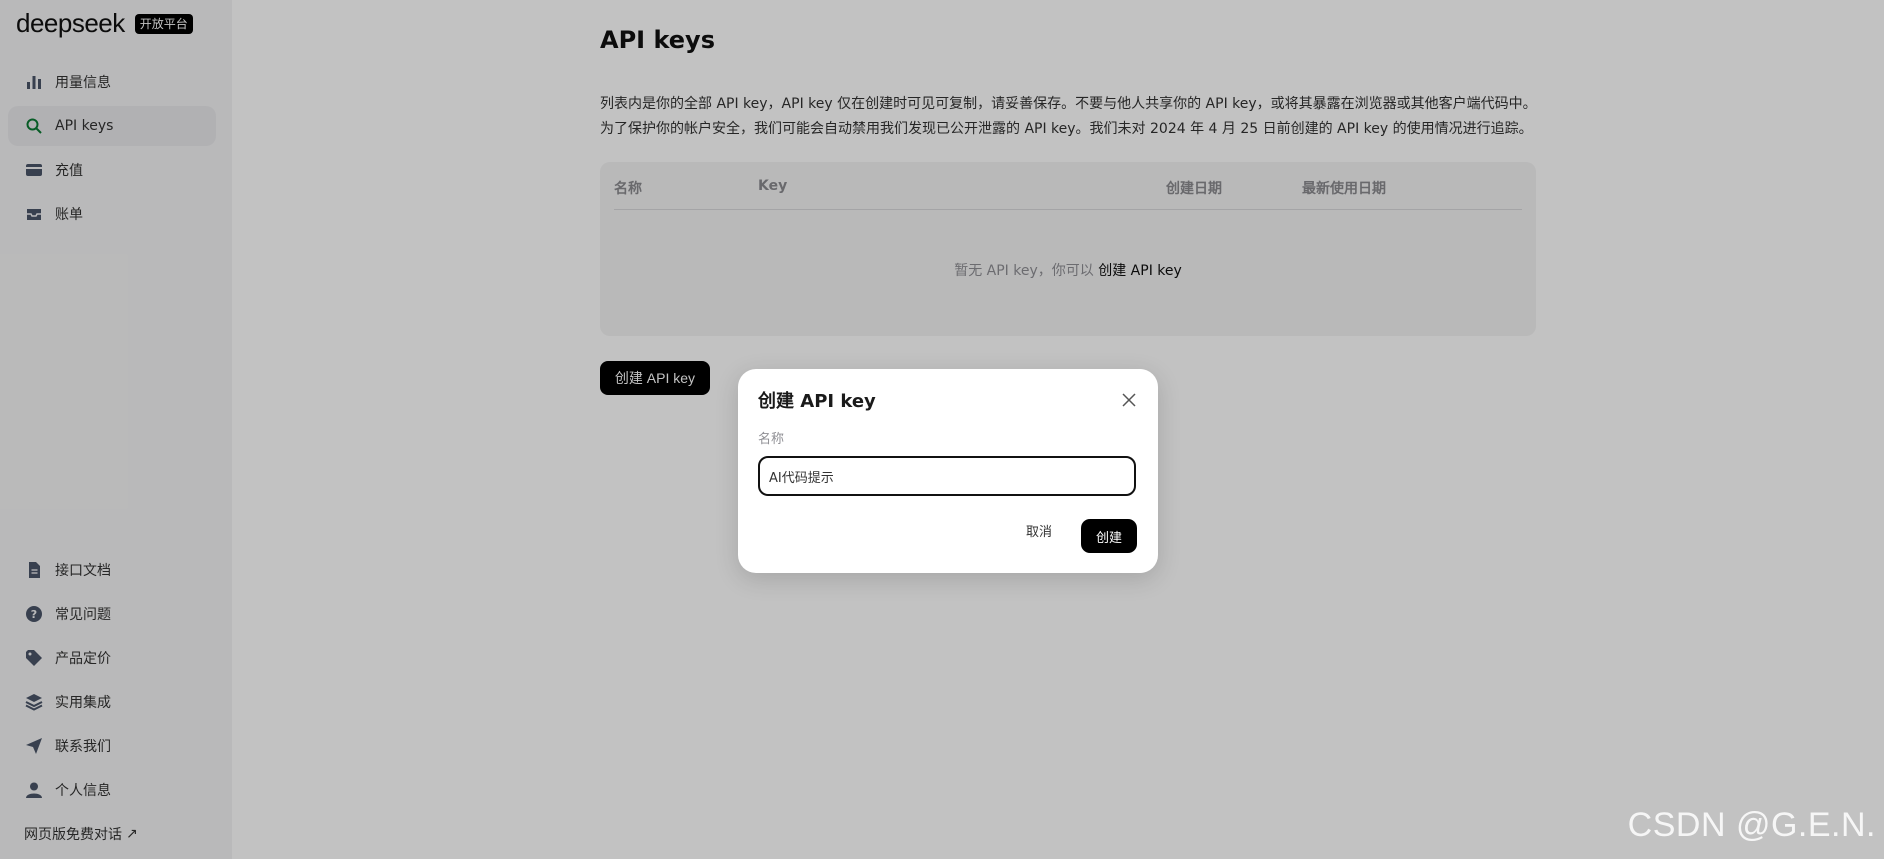 This screenshot has width=1884, height=859. I want to click on create-api-key-dialog: 创建 API key 名称 取消 创建, so click(948, 471).